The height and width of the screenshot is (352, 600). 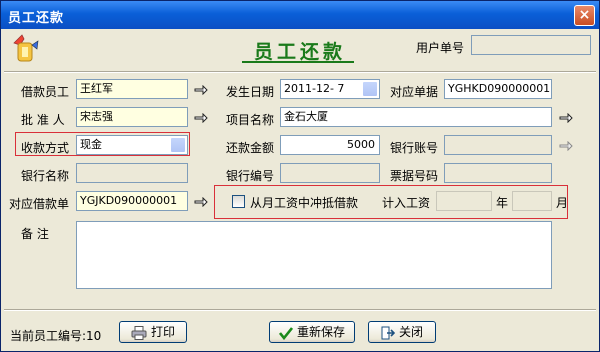 What do you see at coordinates (300, 15) in the screenshot?
I see `title-bar: 员工还款 ×` at bounding box center [300, 15].